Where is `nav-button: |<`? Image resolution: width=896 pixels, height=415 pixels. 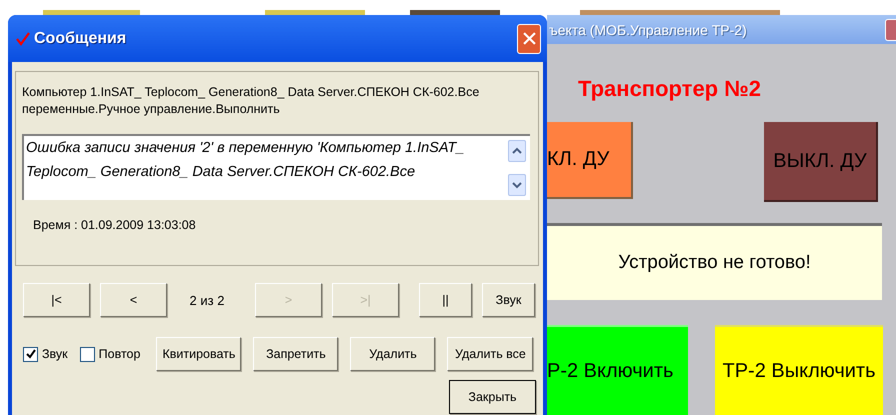 nav-button: |< is located at coordinates (56, 300).